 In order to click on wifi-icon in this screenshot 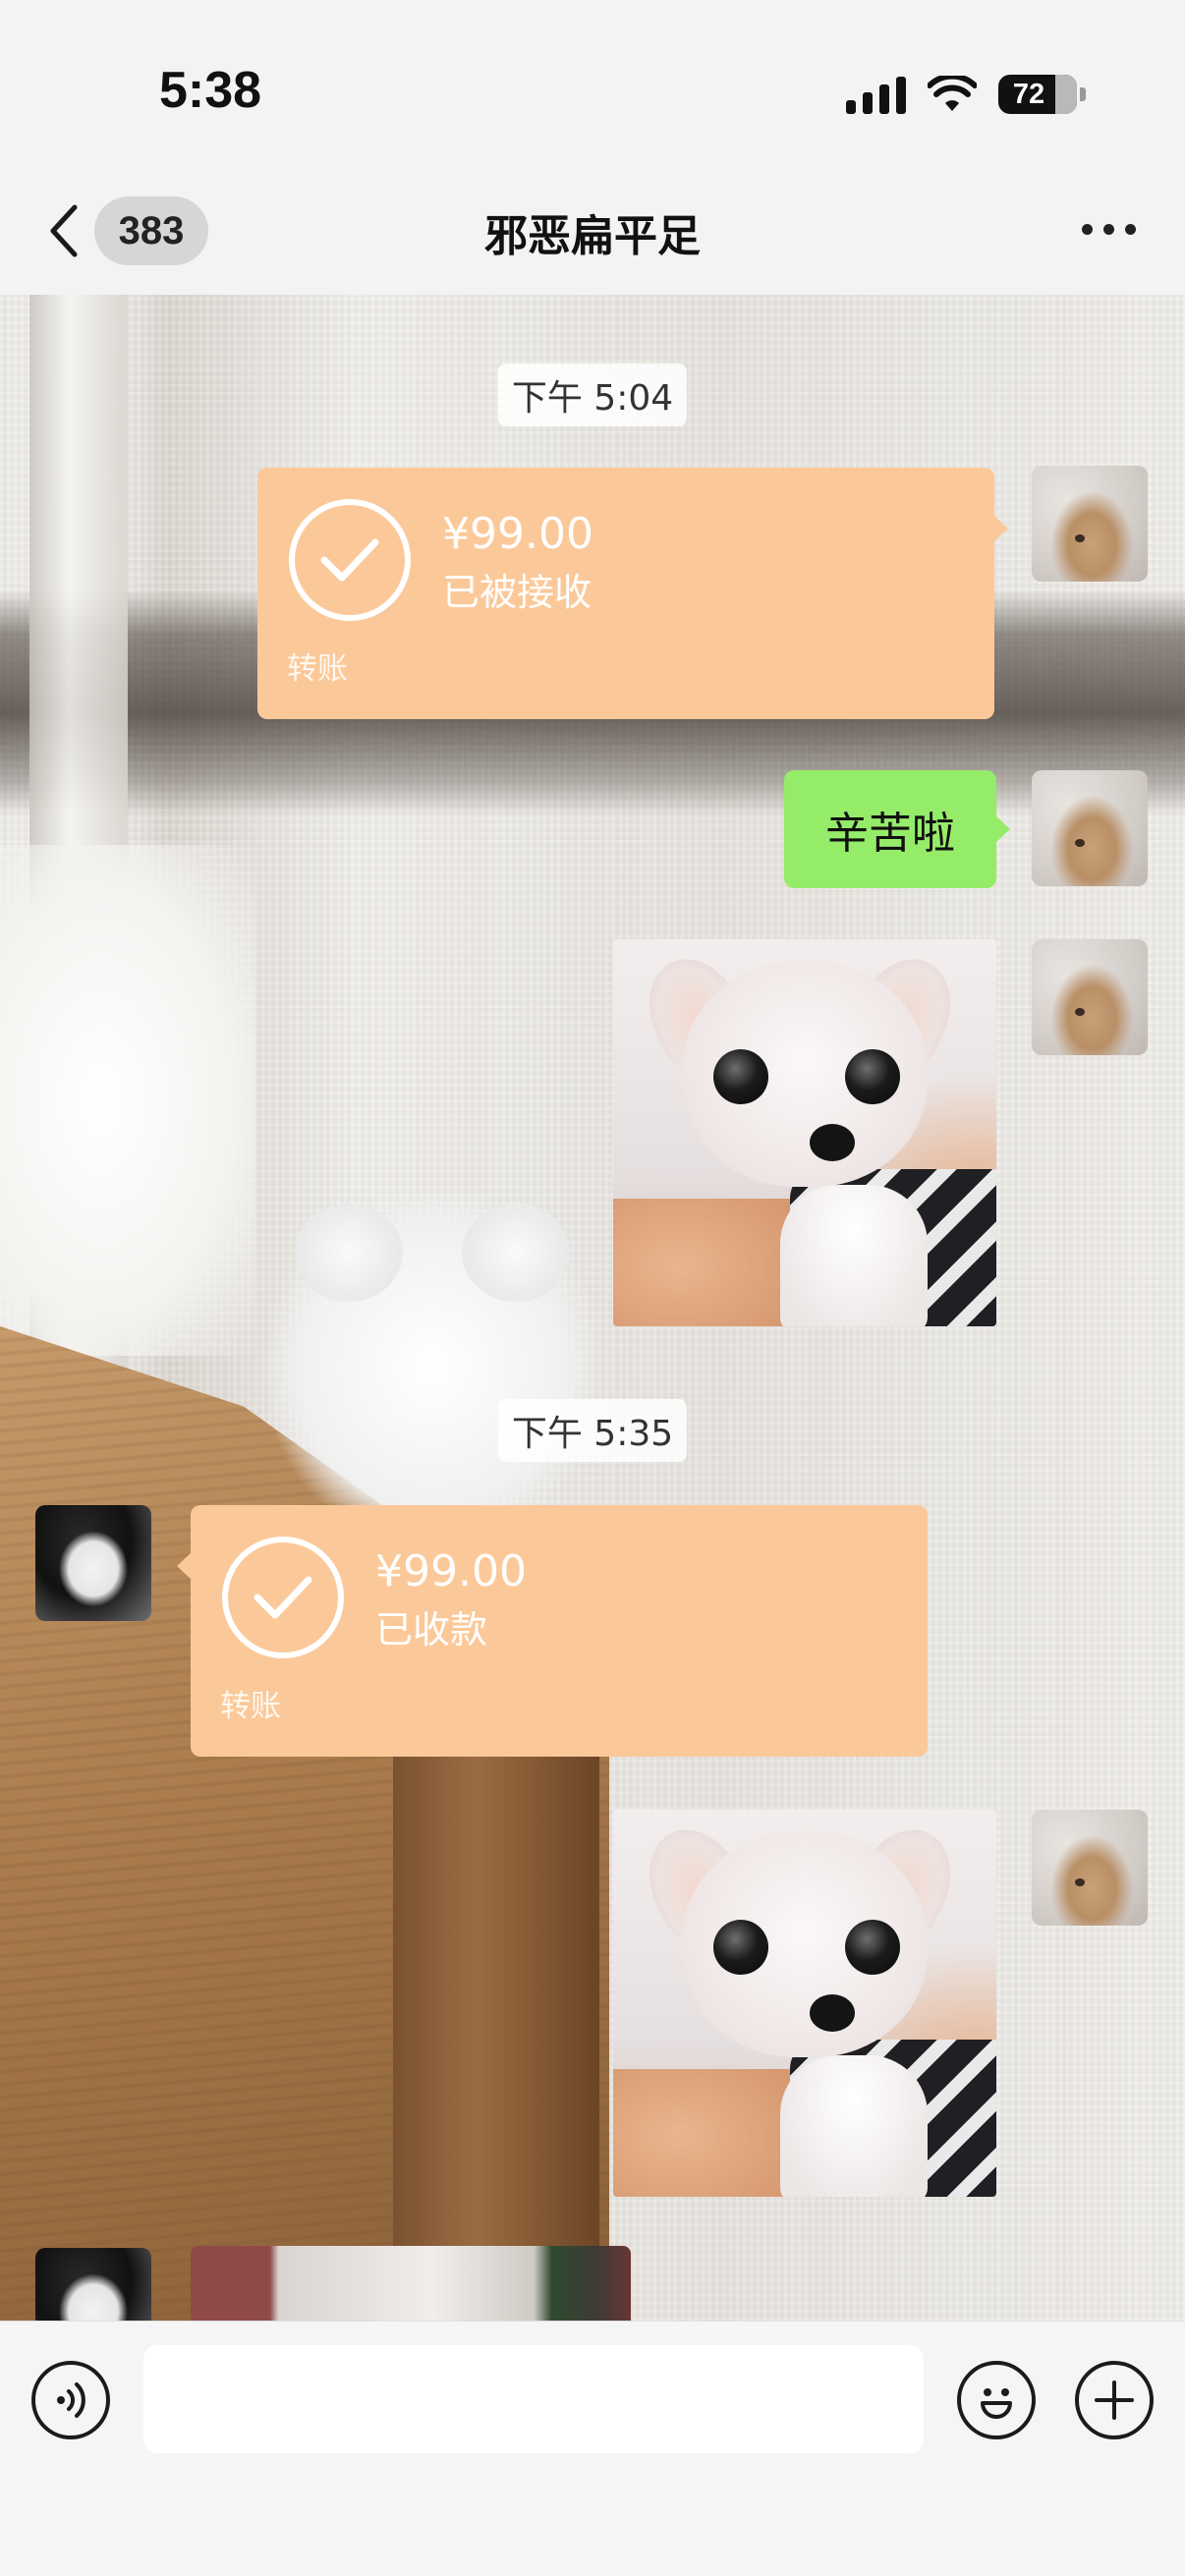, I will do `click(953, 93)`.